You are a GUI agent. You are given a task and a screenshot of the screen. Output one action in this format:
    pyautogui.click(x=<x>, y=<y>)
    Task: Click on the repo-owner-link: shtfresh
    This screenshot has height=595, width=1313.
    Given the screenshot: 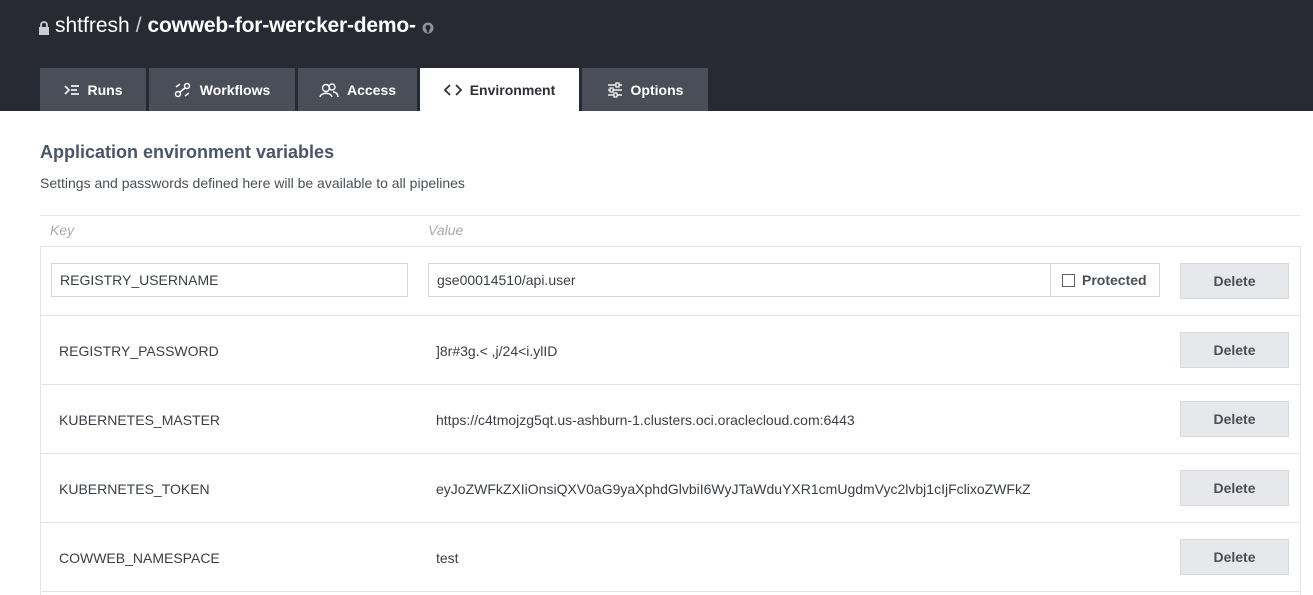 What is the action you would take?
    pyautogui.click(x=92, y=26)
    